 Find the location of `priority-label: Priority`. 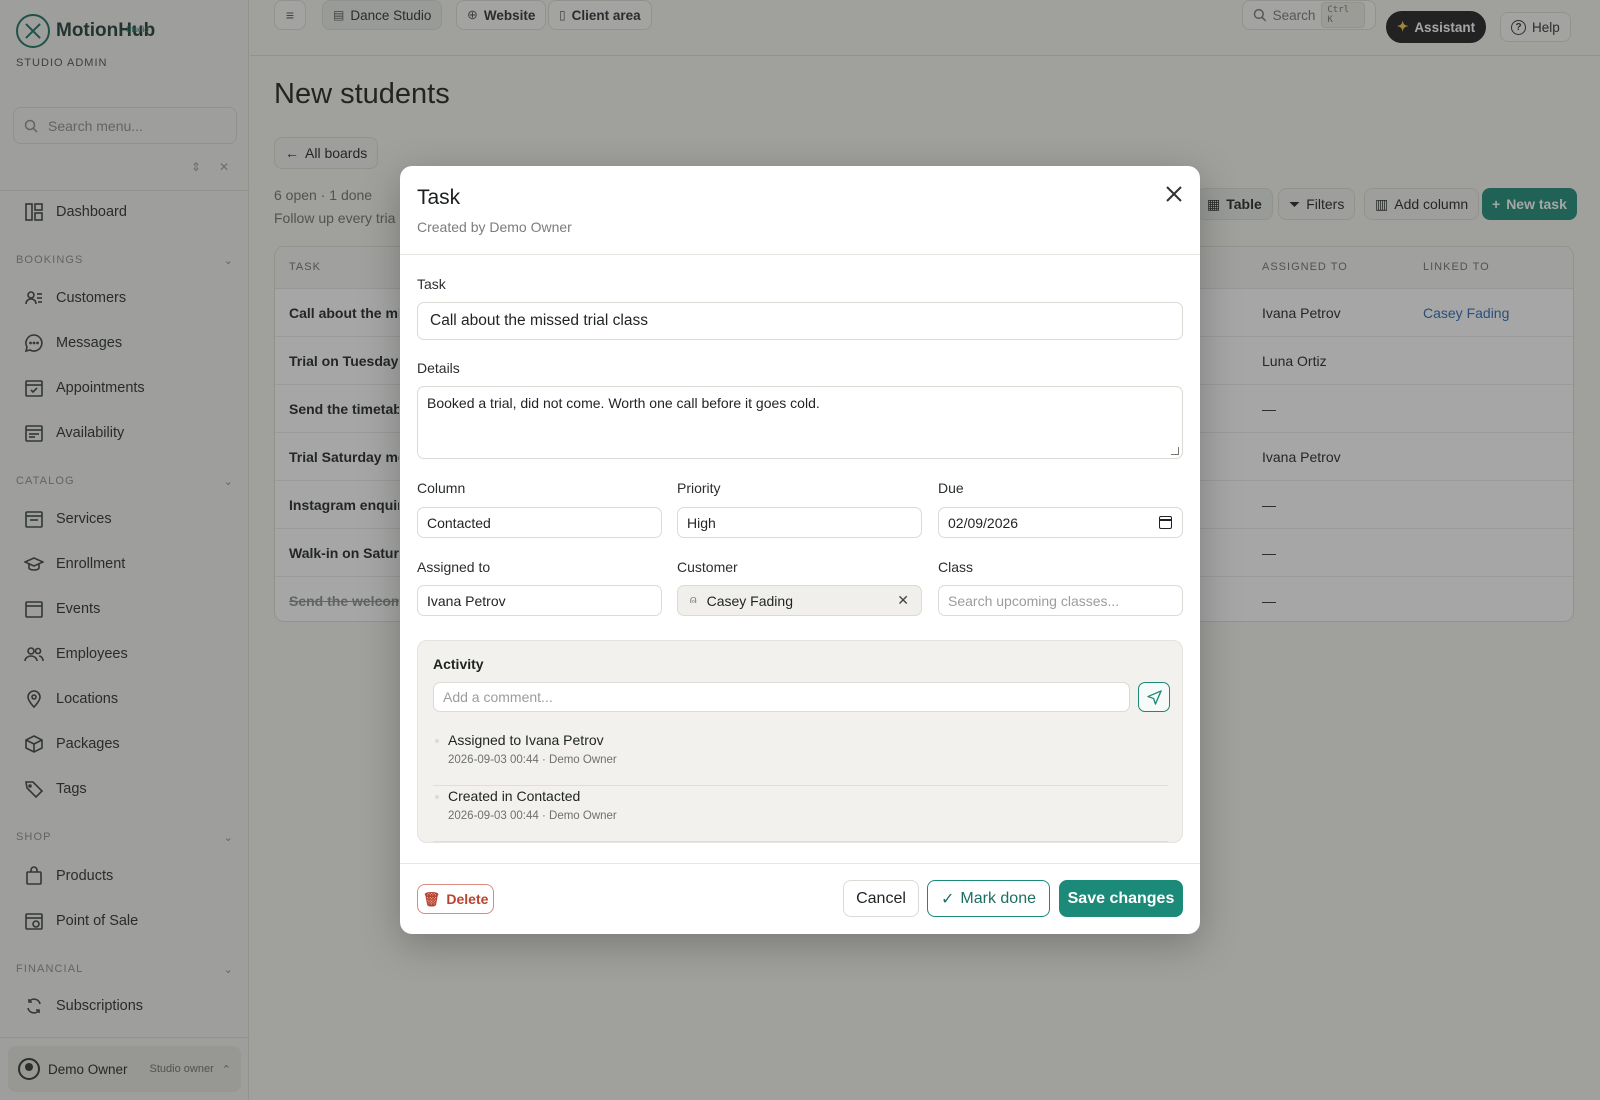

priority-label: Priority is located at coordinates (699, 488).